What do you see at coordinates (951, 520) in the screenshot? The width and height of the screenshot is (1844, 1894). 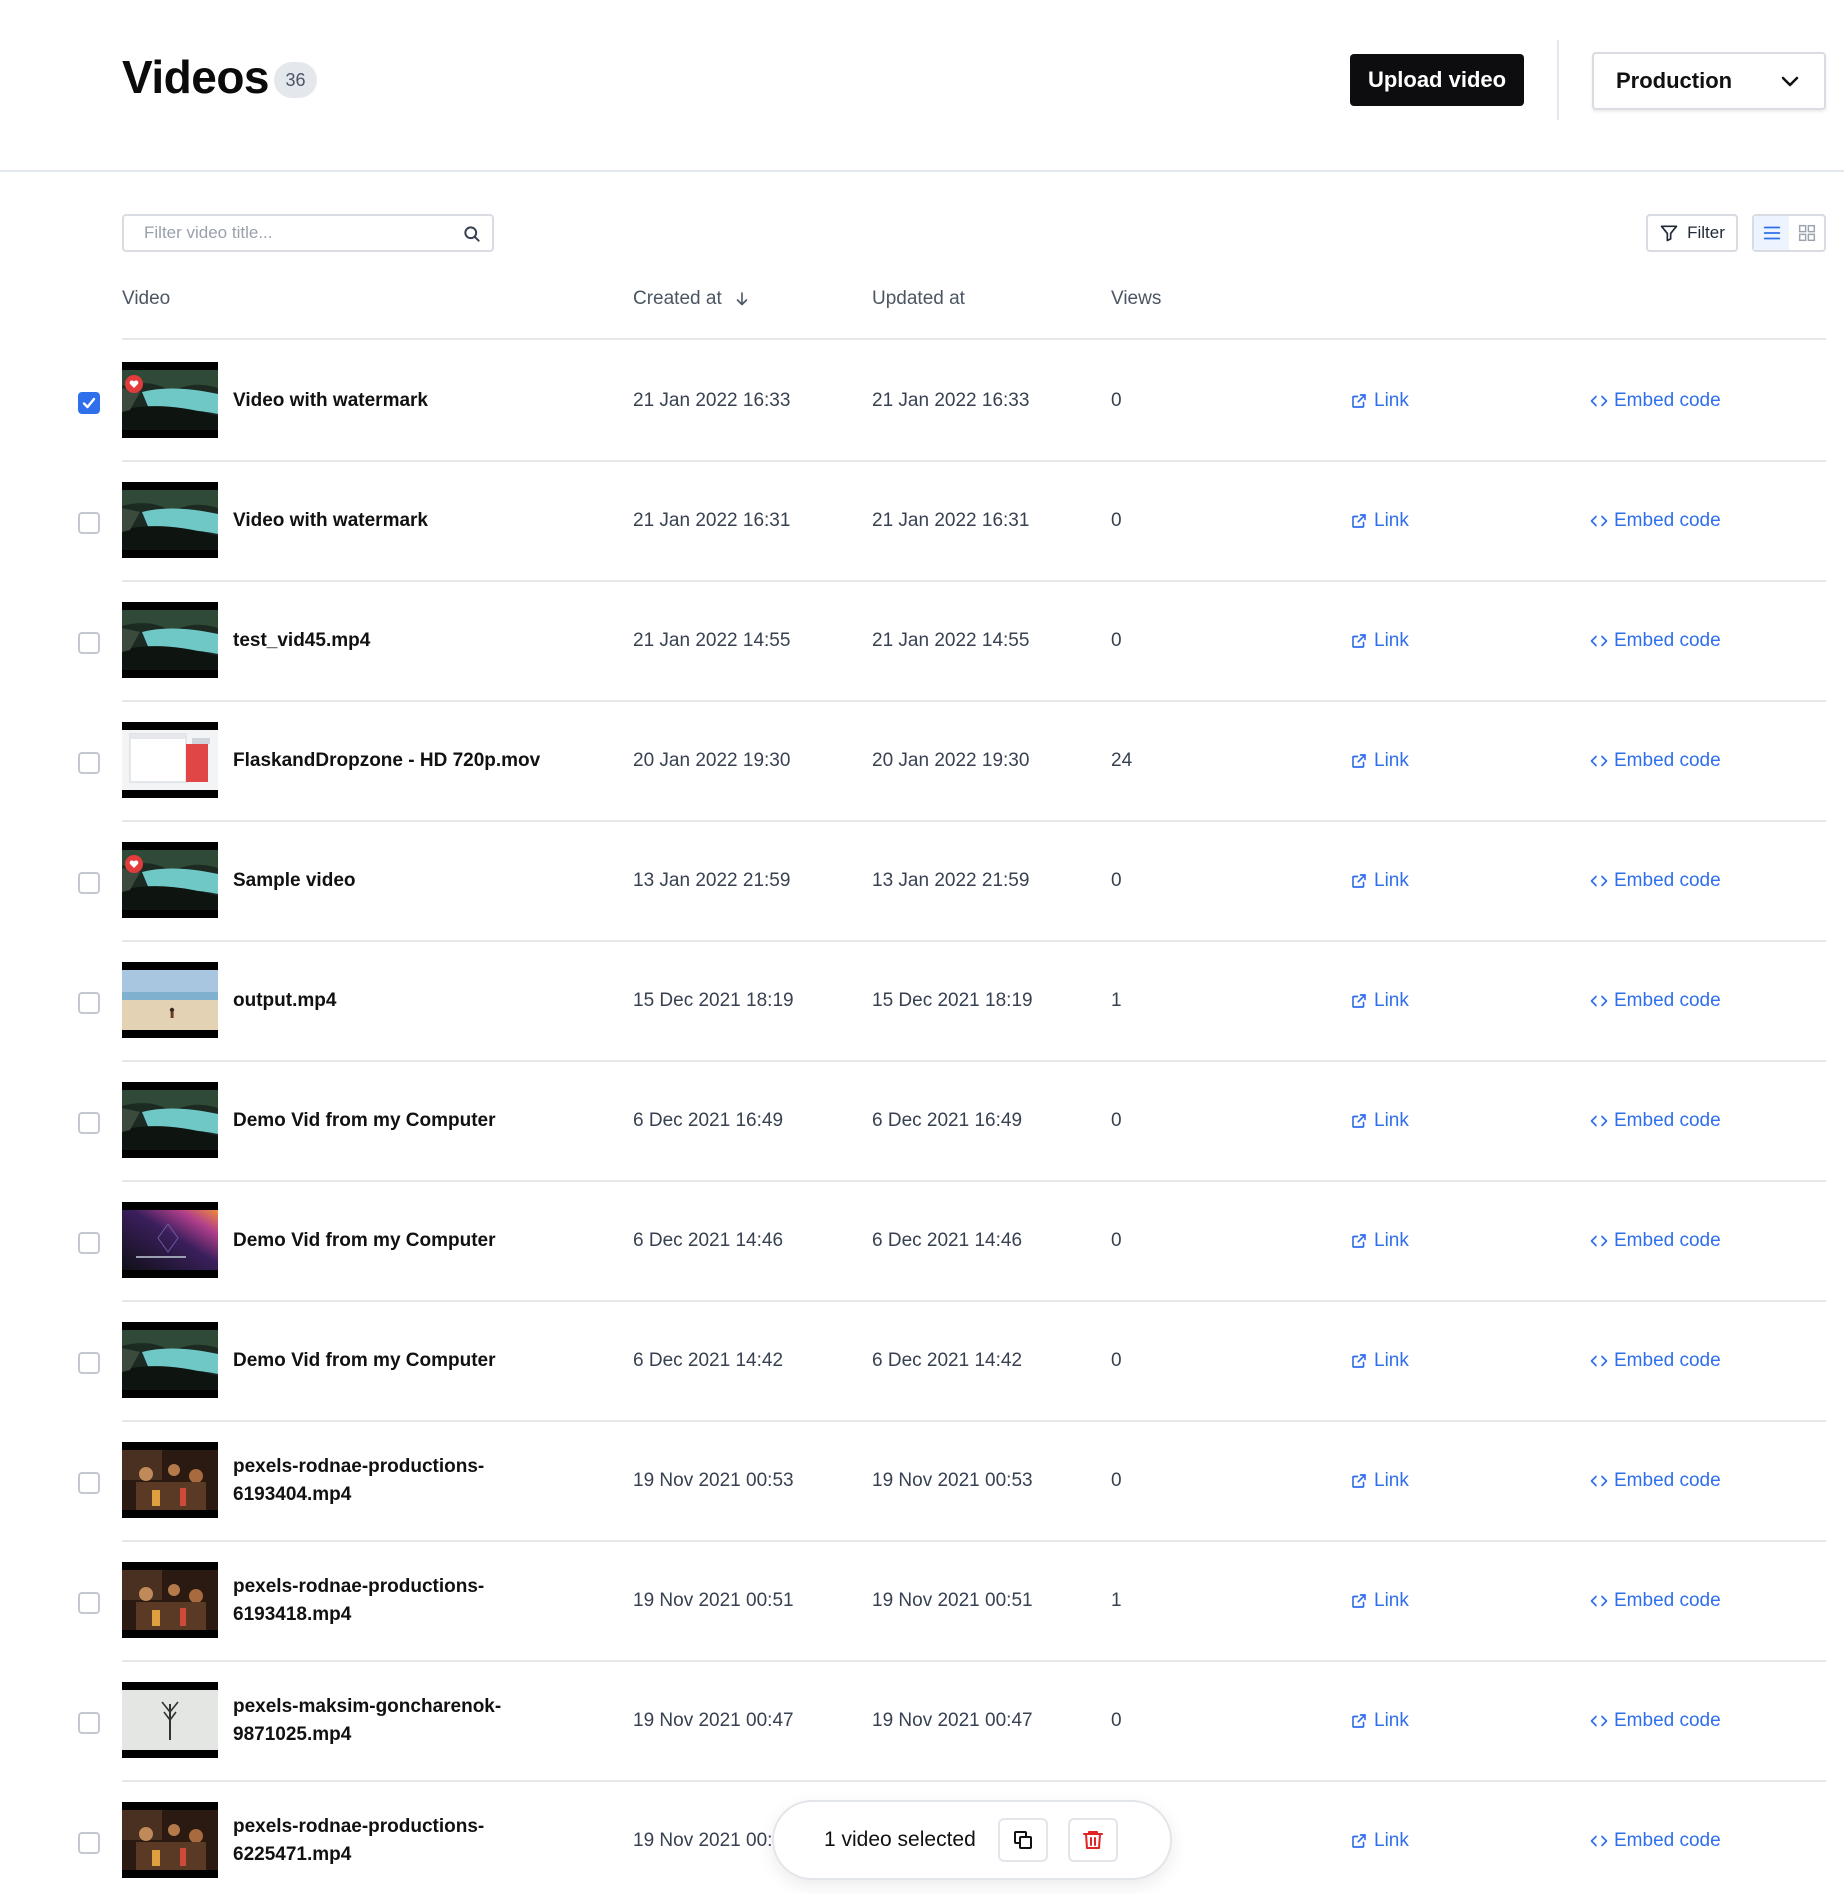 I see `updated-at: 21 Jan 2022 16:31` at bounding box center [951, 520].